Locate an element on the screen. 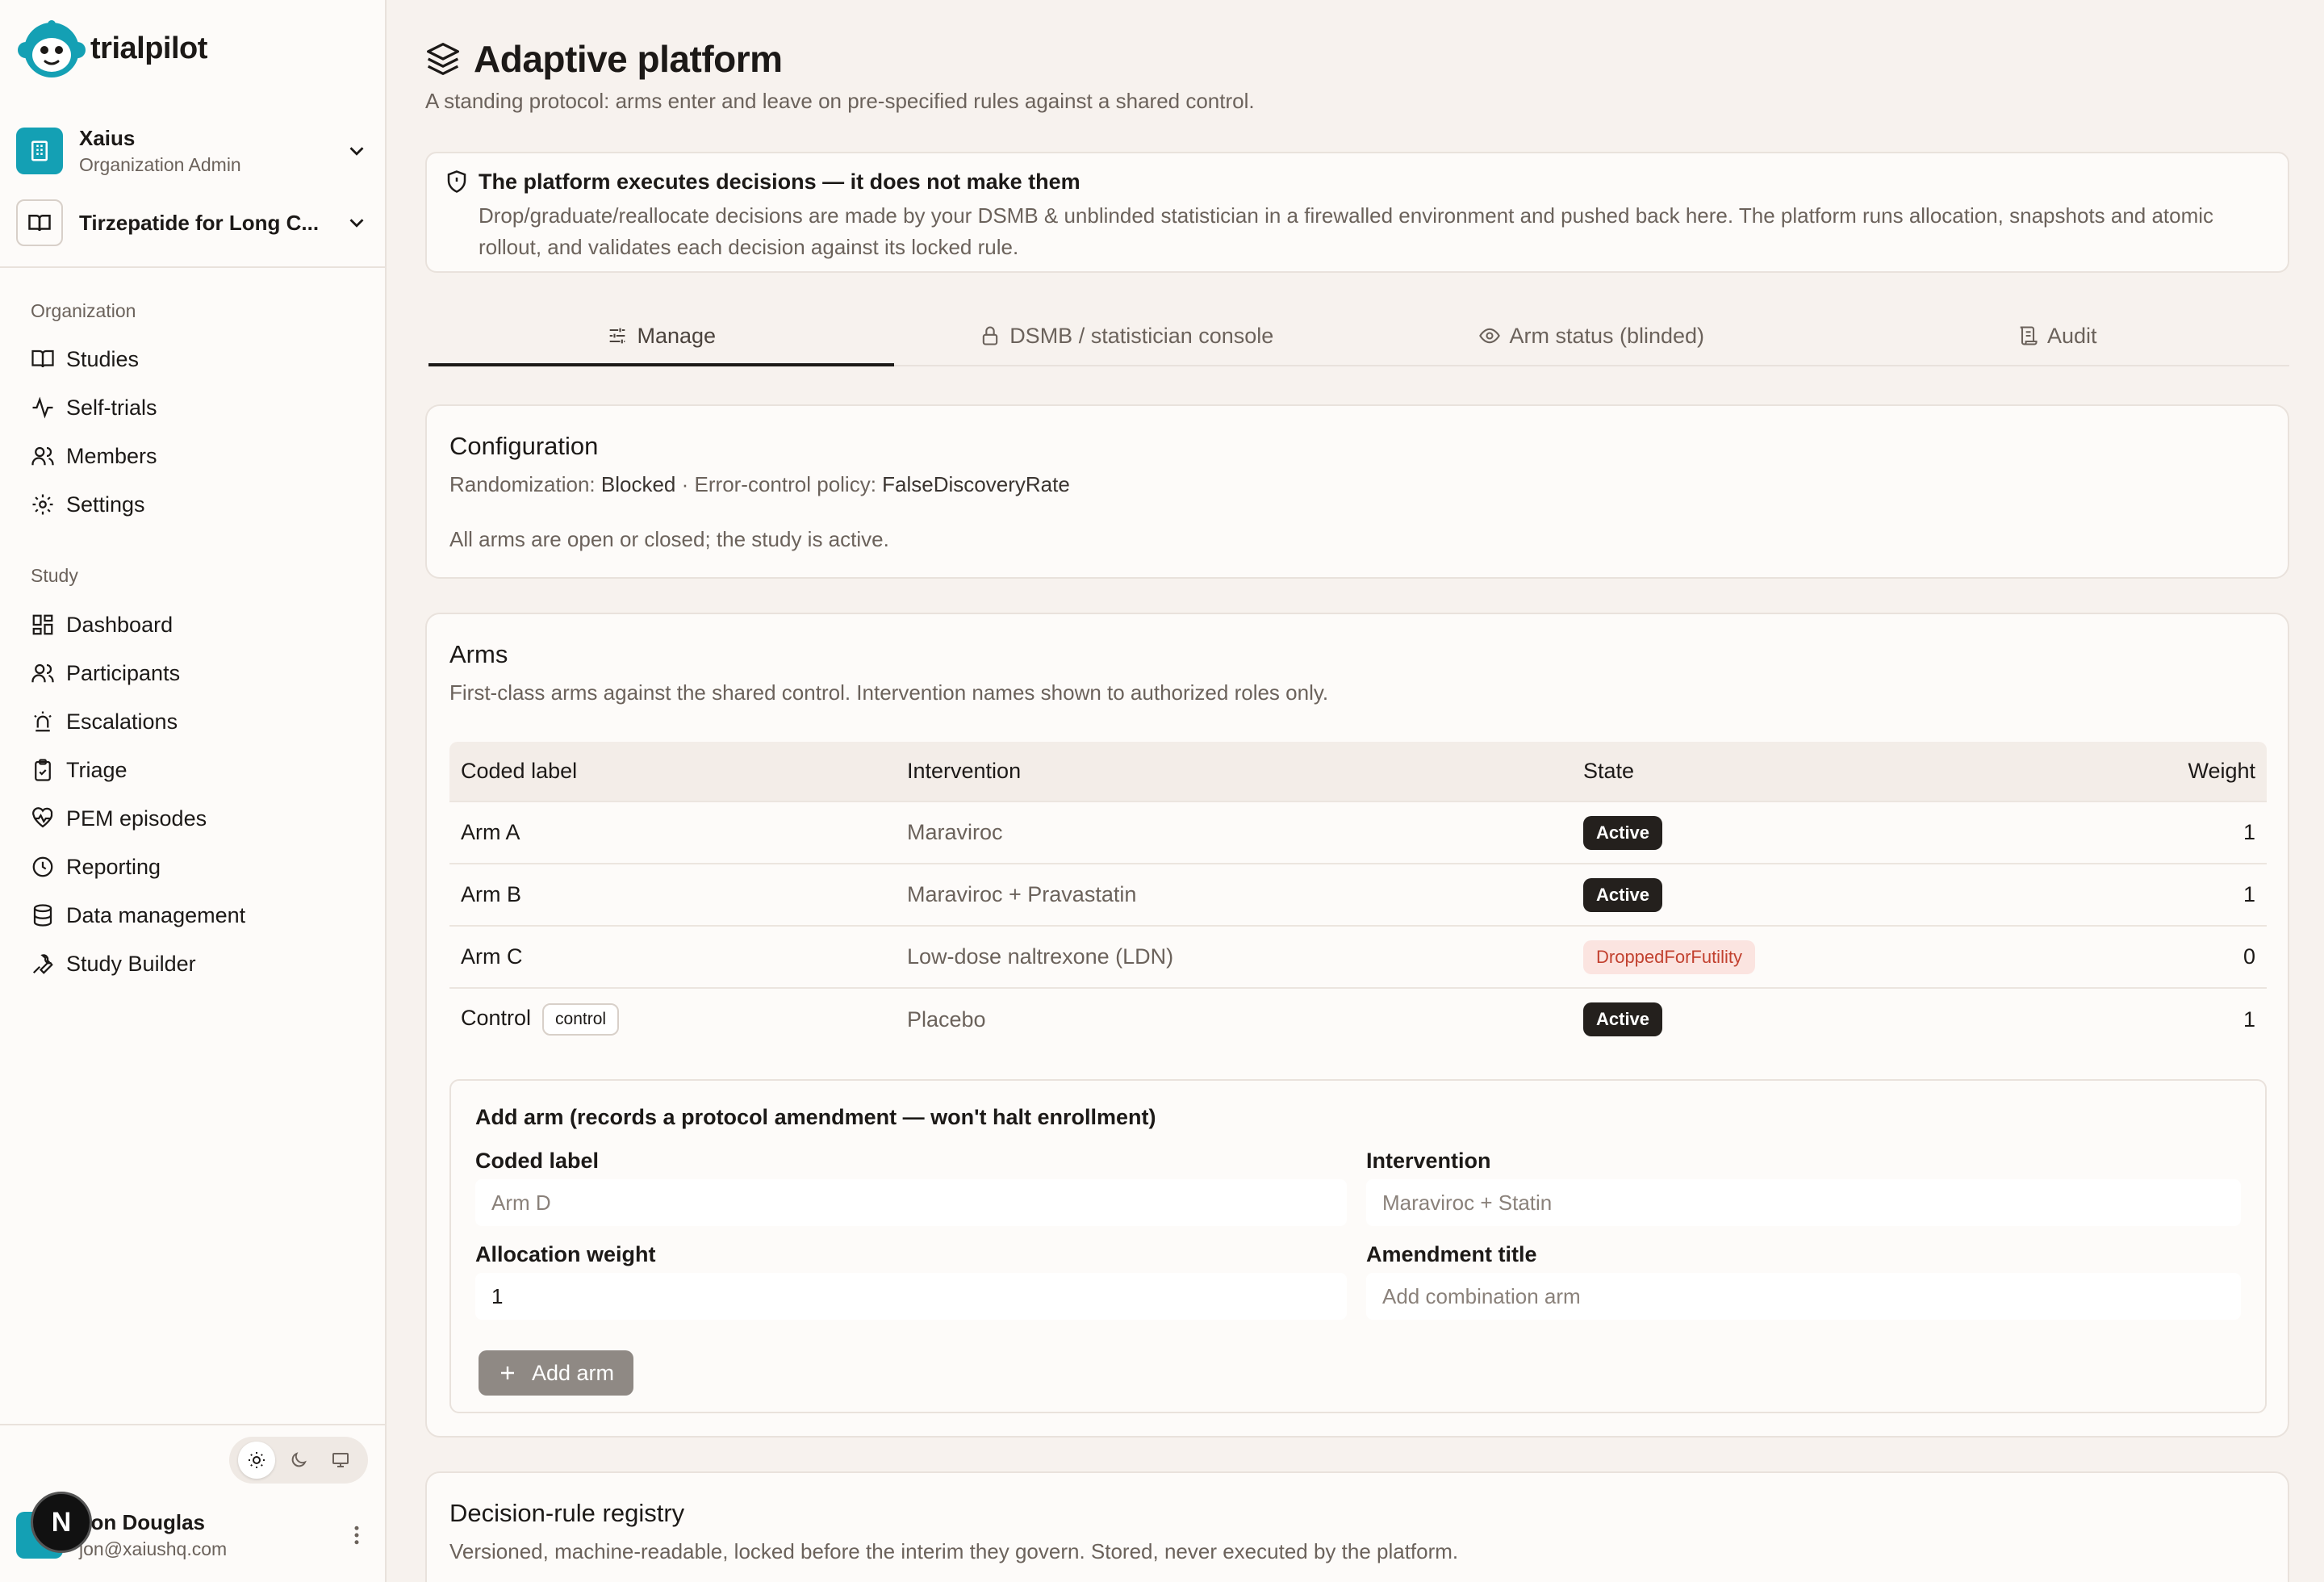  sidebar-divider is located at coordinates (192, 267).